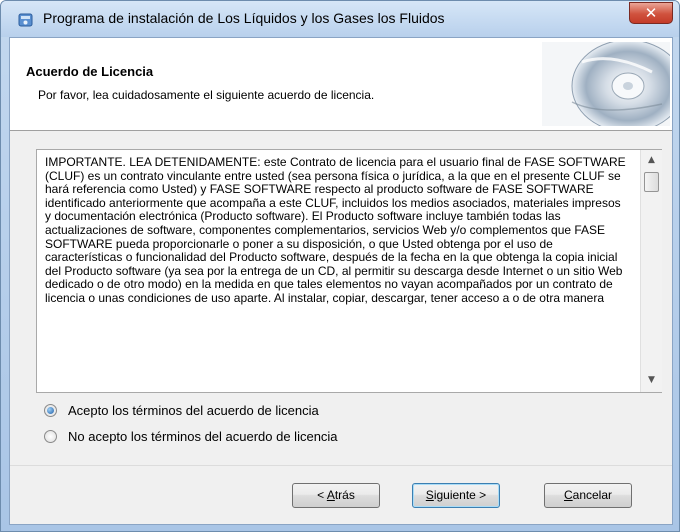 The height and width of the screenshot is (532, 680). What do you see at coordinates (606, 84) in the screenshot?
I see `cd-disc-art` at bounding box center [606, 84].